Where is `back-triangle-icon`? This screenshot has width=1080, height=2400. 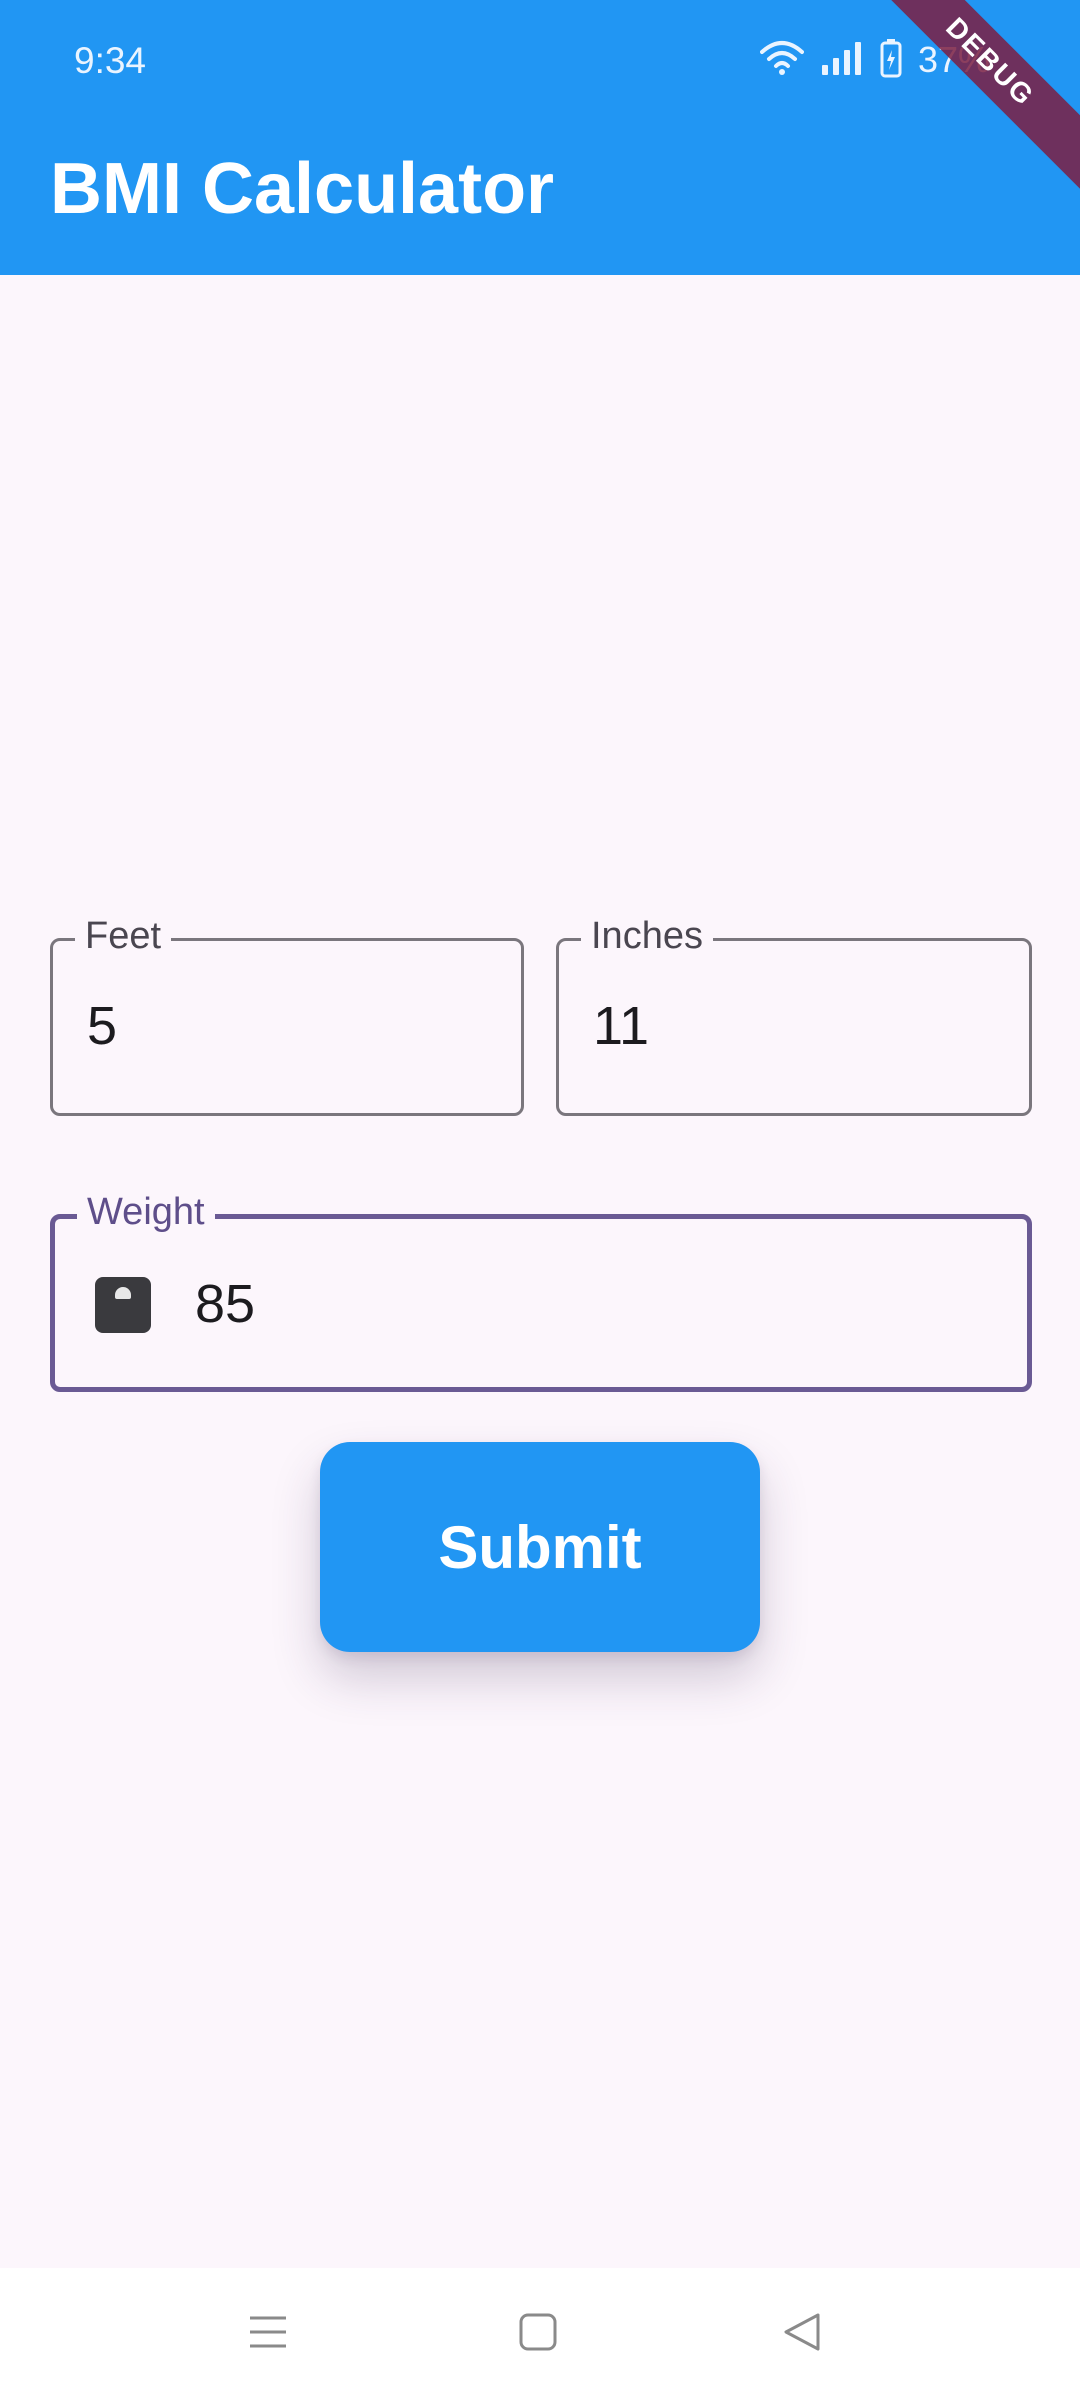 back-triangle-icon is located at coordinates (802, 2334).